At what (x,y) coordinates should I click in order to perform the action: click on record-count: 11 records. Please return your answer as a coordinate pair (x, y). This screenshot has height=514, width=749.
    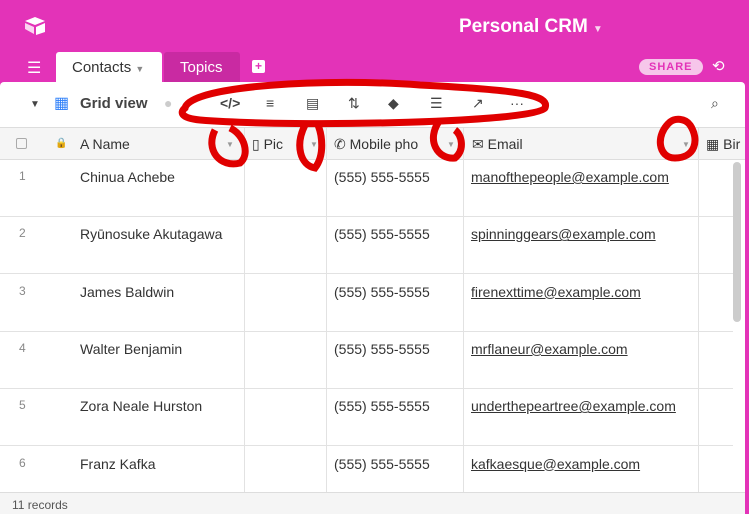
    Looking at the image, I should click on (40, 505).